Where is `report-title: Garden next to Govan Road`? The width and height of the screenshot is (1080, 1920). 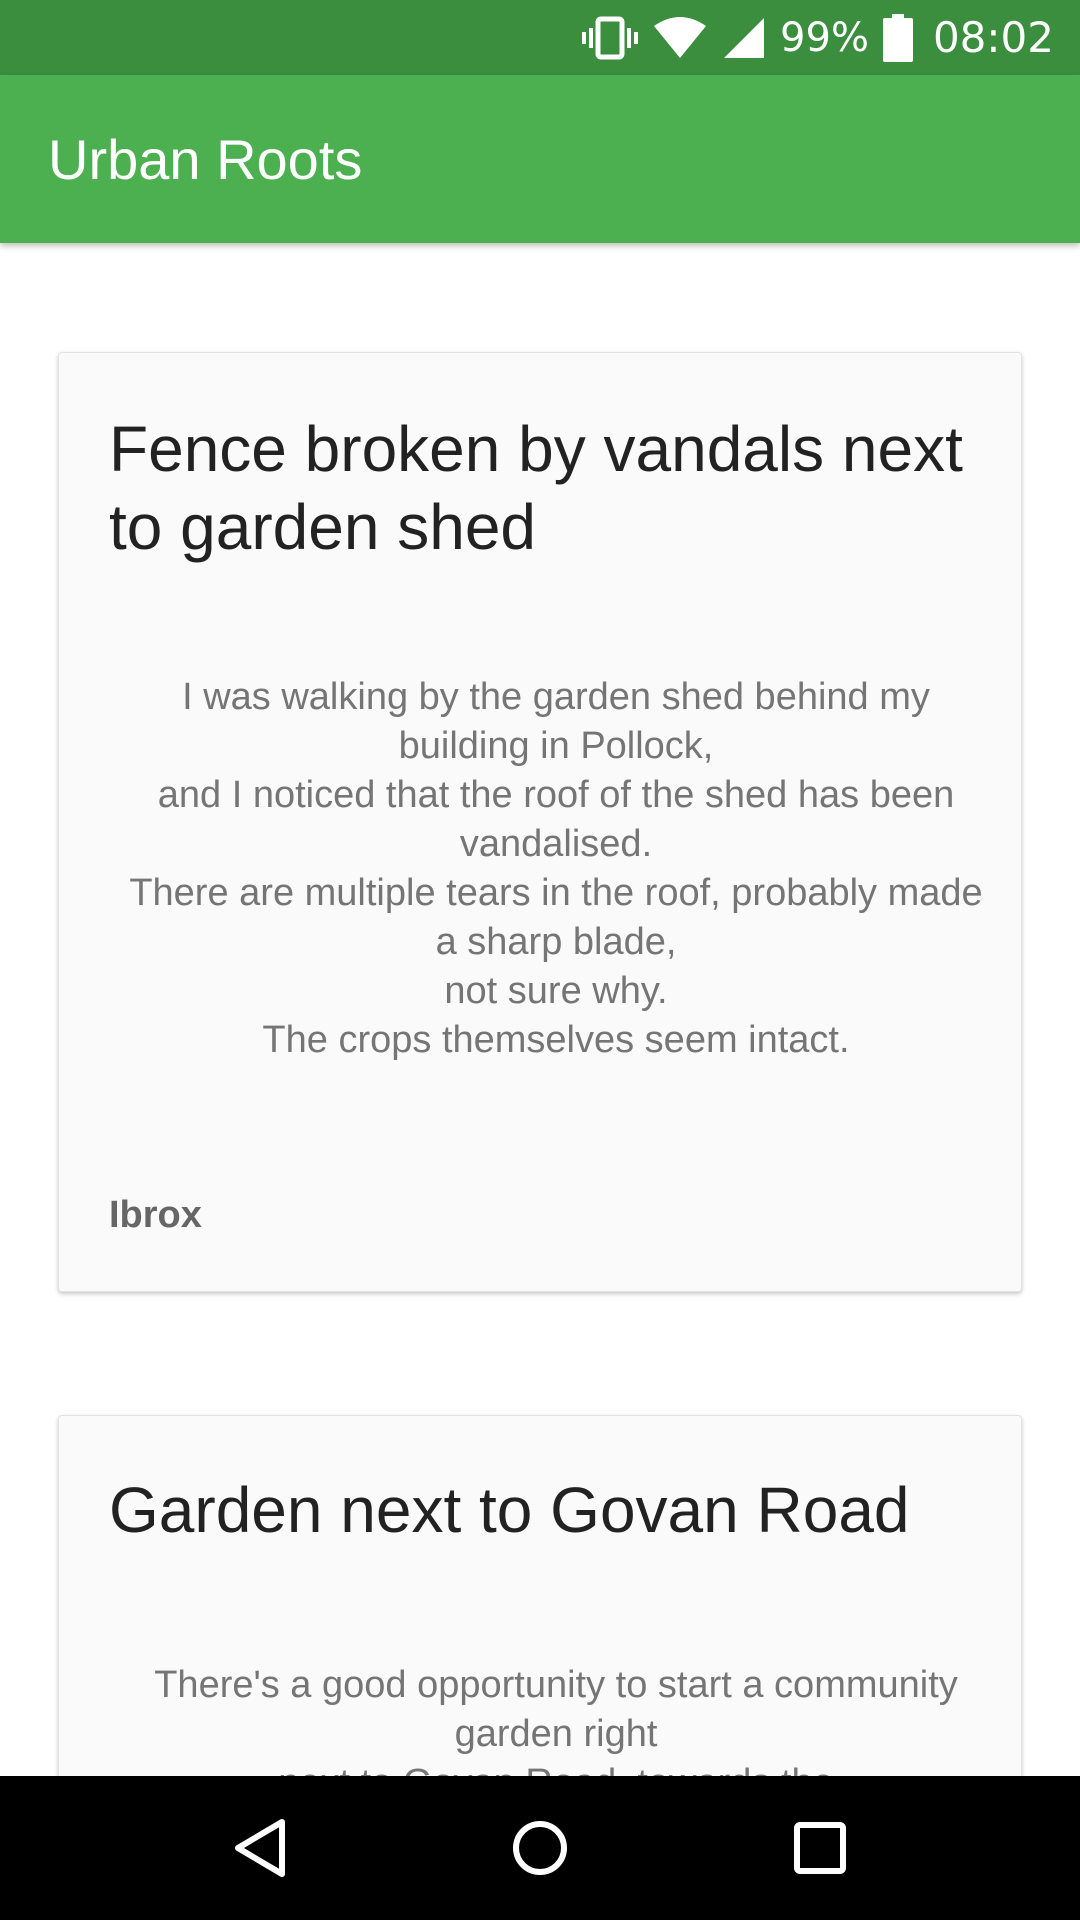 report-title: Garden next to Govan Road is located at coordinates (509, 1510).